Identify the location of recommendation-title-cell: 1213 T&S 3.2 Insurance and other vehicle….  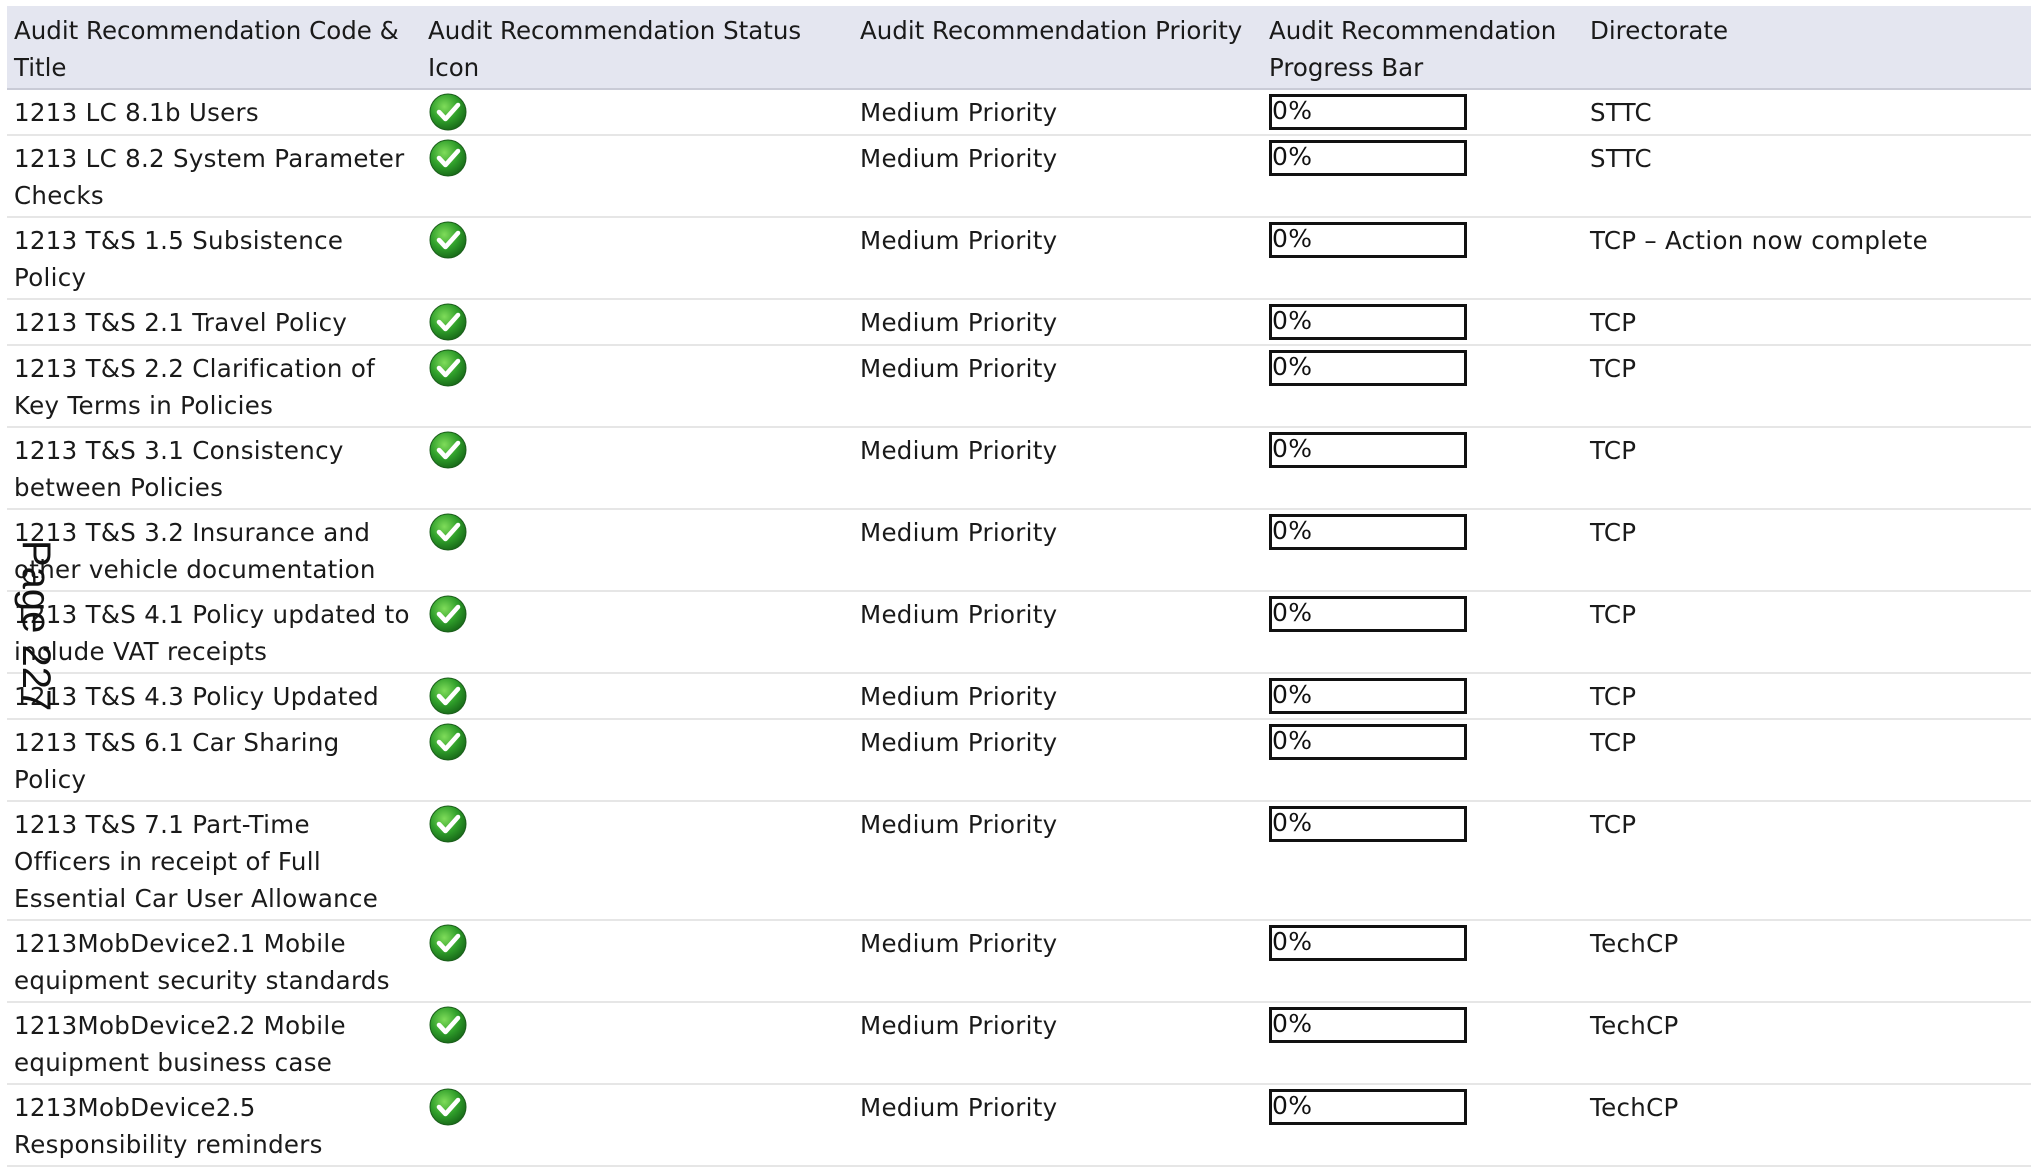
(214, 550).